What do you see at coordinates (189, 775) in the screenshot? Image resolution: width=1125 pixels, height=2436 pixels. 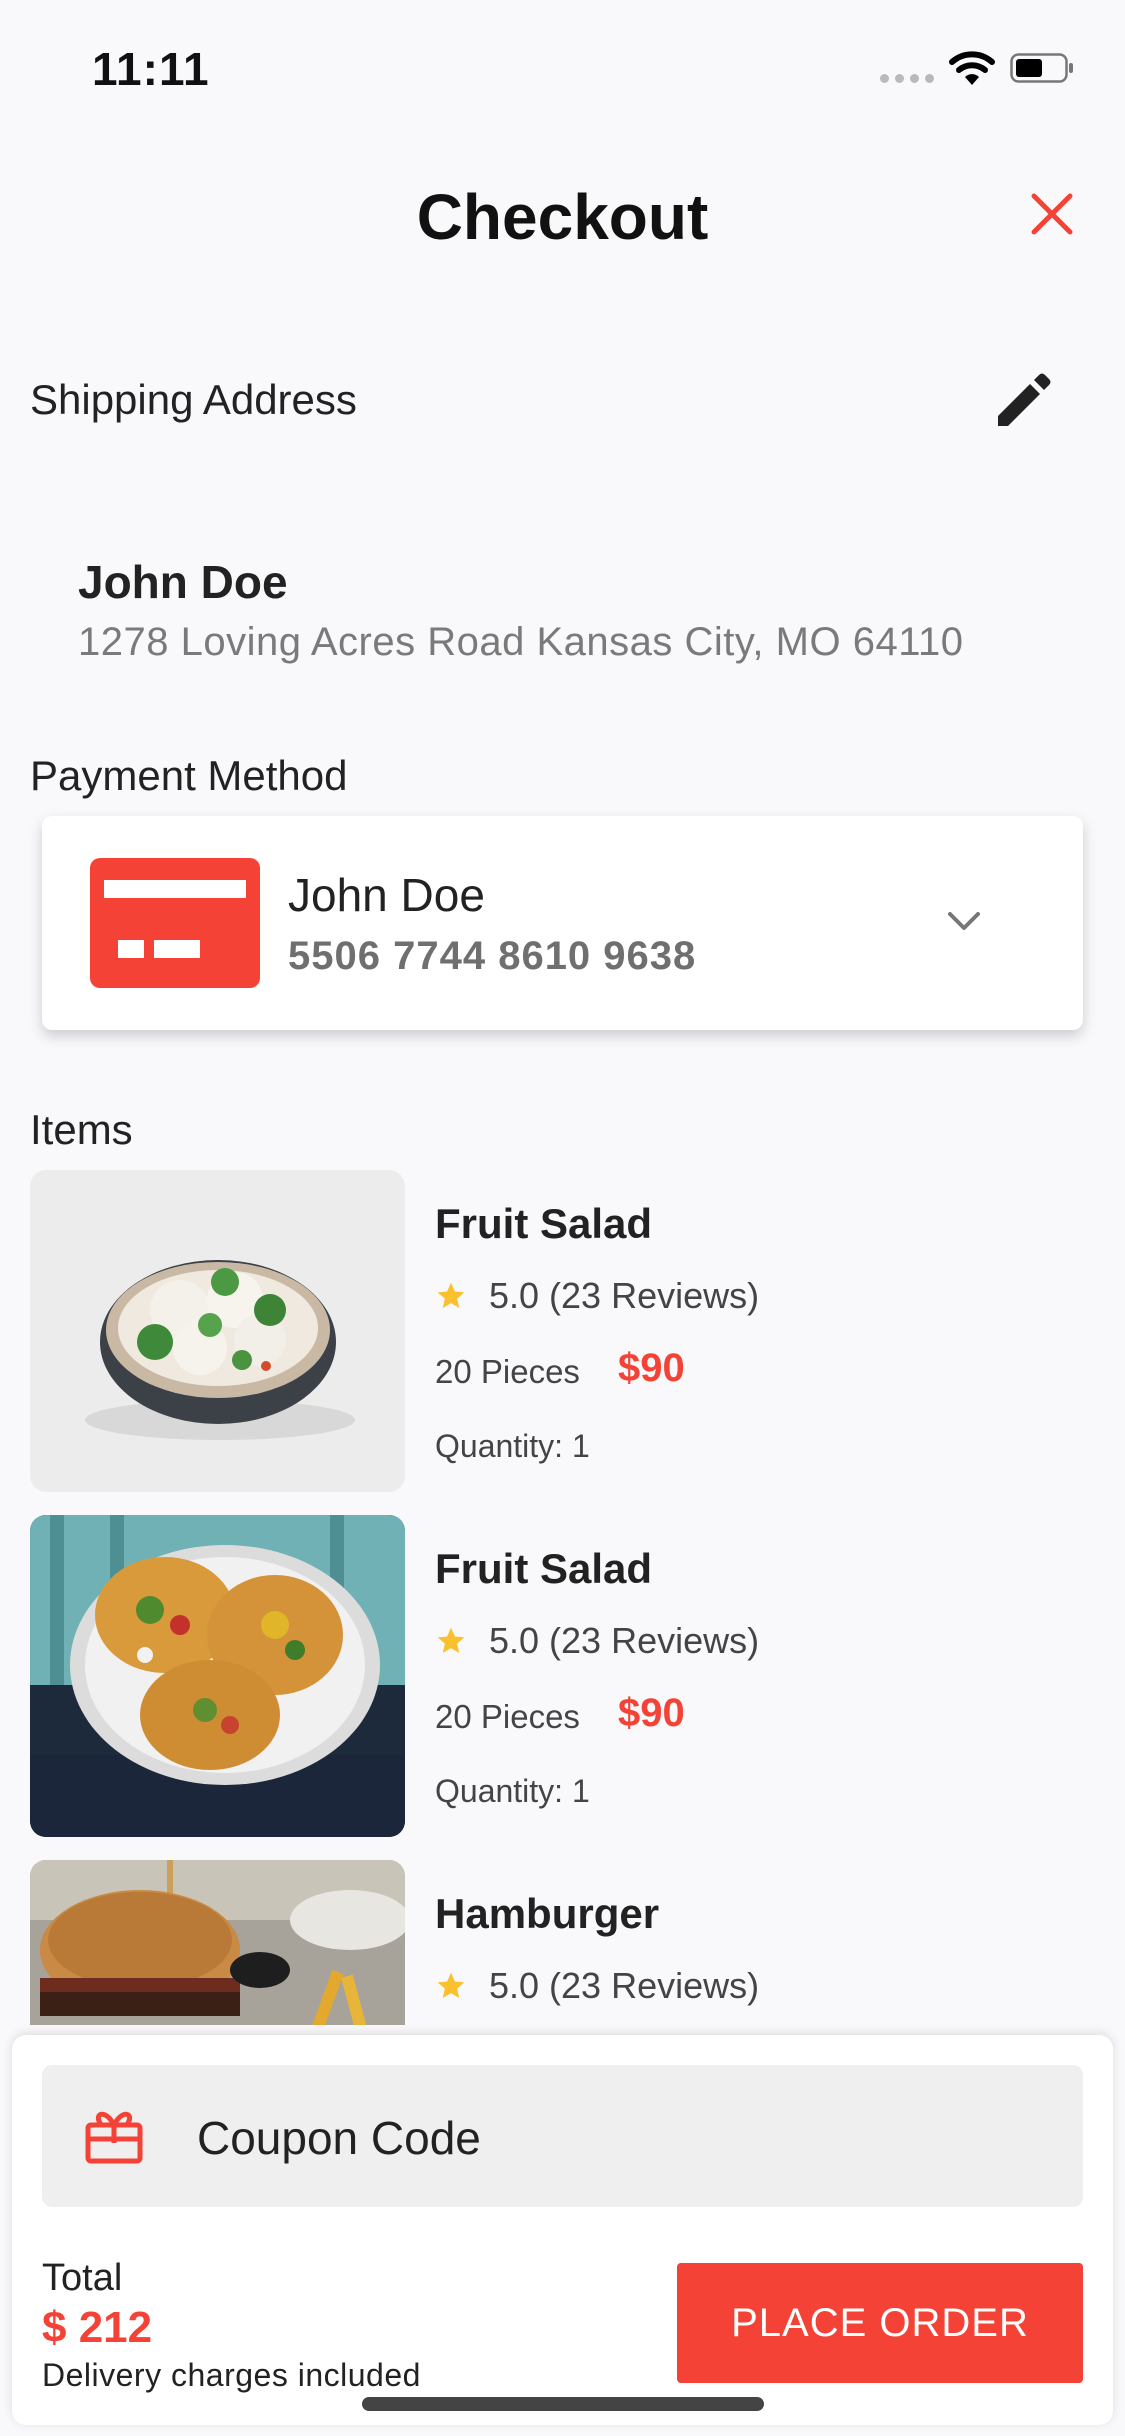 I see `payment-method-label: Payment Method` at bounding box center [189, 775].